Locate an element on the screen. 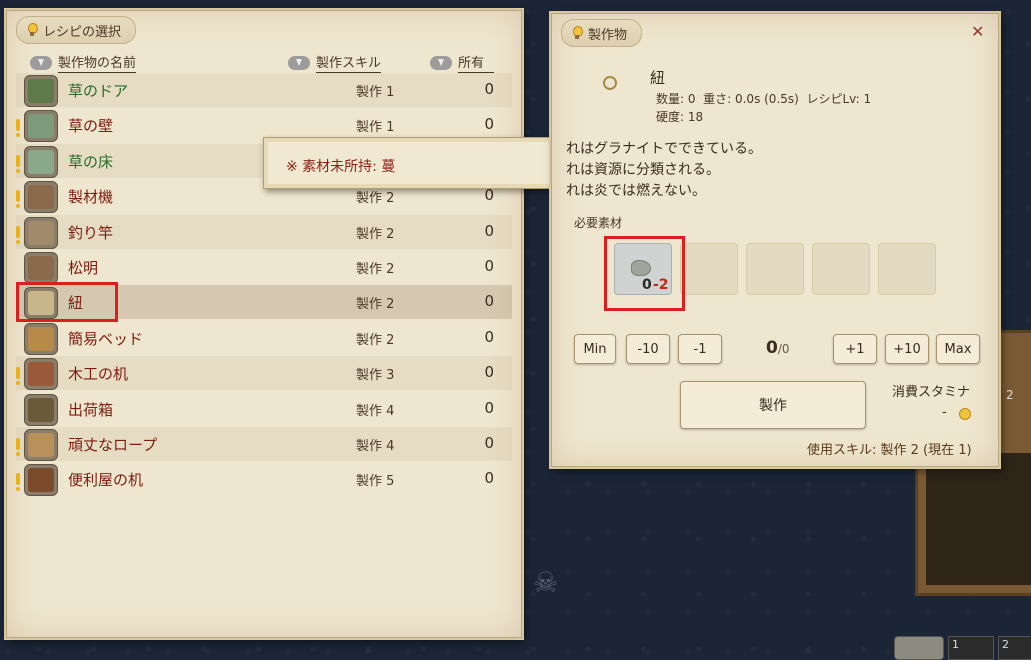  recipe-skill: 製作 1 is located at coordinates (375, 127).